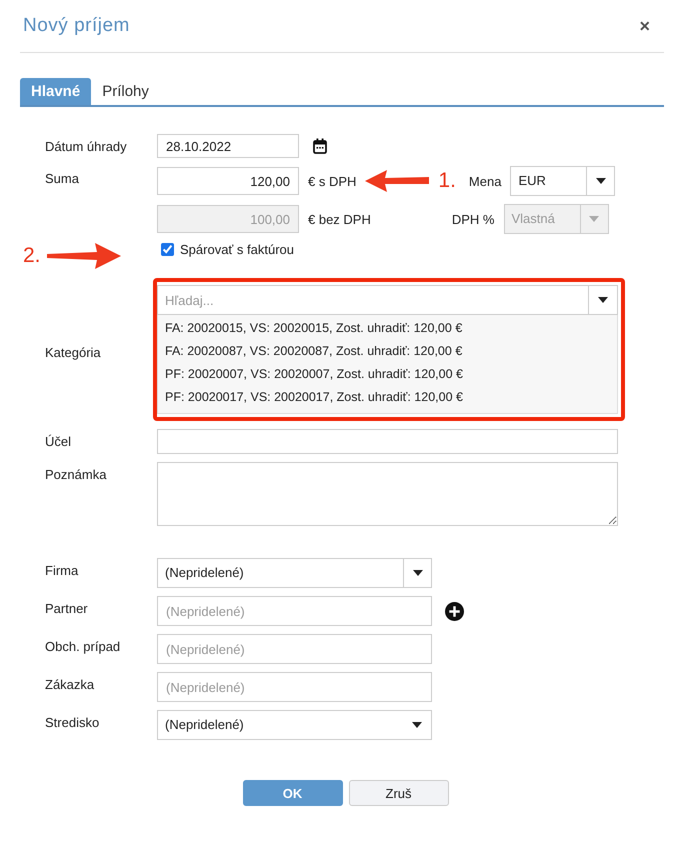  Describe the element at coordinates (67, 608) in the screenshot. I see `field-label: Partner` at that location.